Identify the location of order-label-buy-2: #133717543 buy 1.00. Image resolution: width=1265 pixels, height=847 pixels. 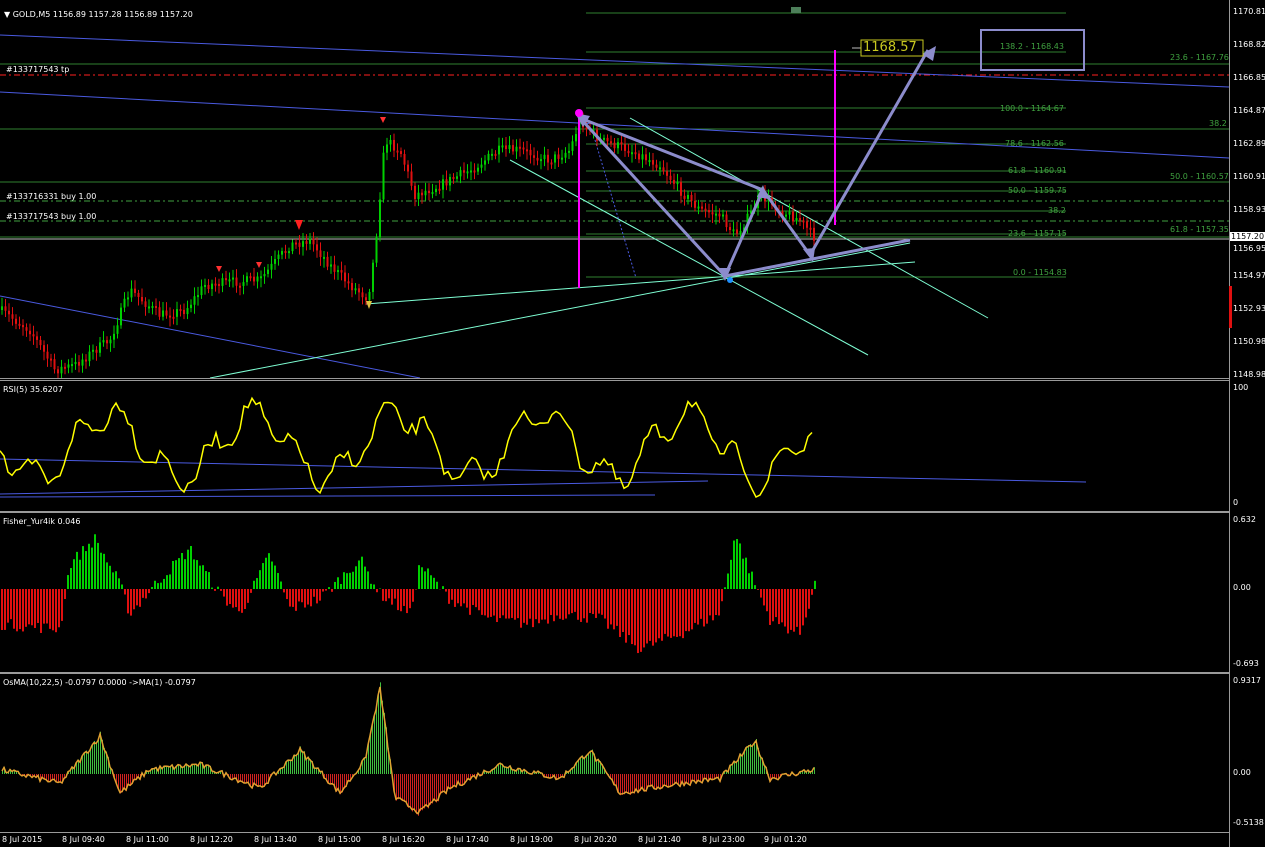
(51, 216).